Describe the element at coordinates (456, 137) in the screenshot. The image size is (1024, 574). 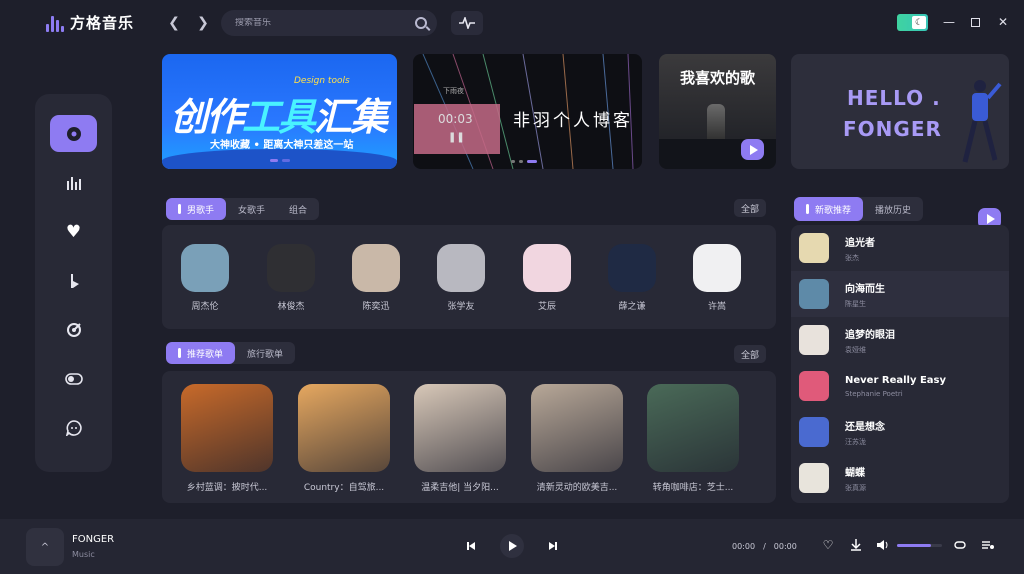
I see `pause-icon: ❚❚` at that location.